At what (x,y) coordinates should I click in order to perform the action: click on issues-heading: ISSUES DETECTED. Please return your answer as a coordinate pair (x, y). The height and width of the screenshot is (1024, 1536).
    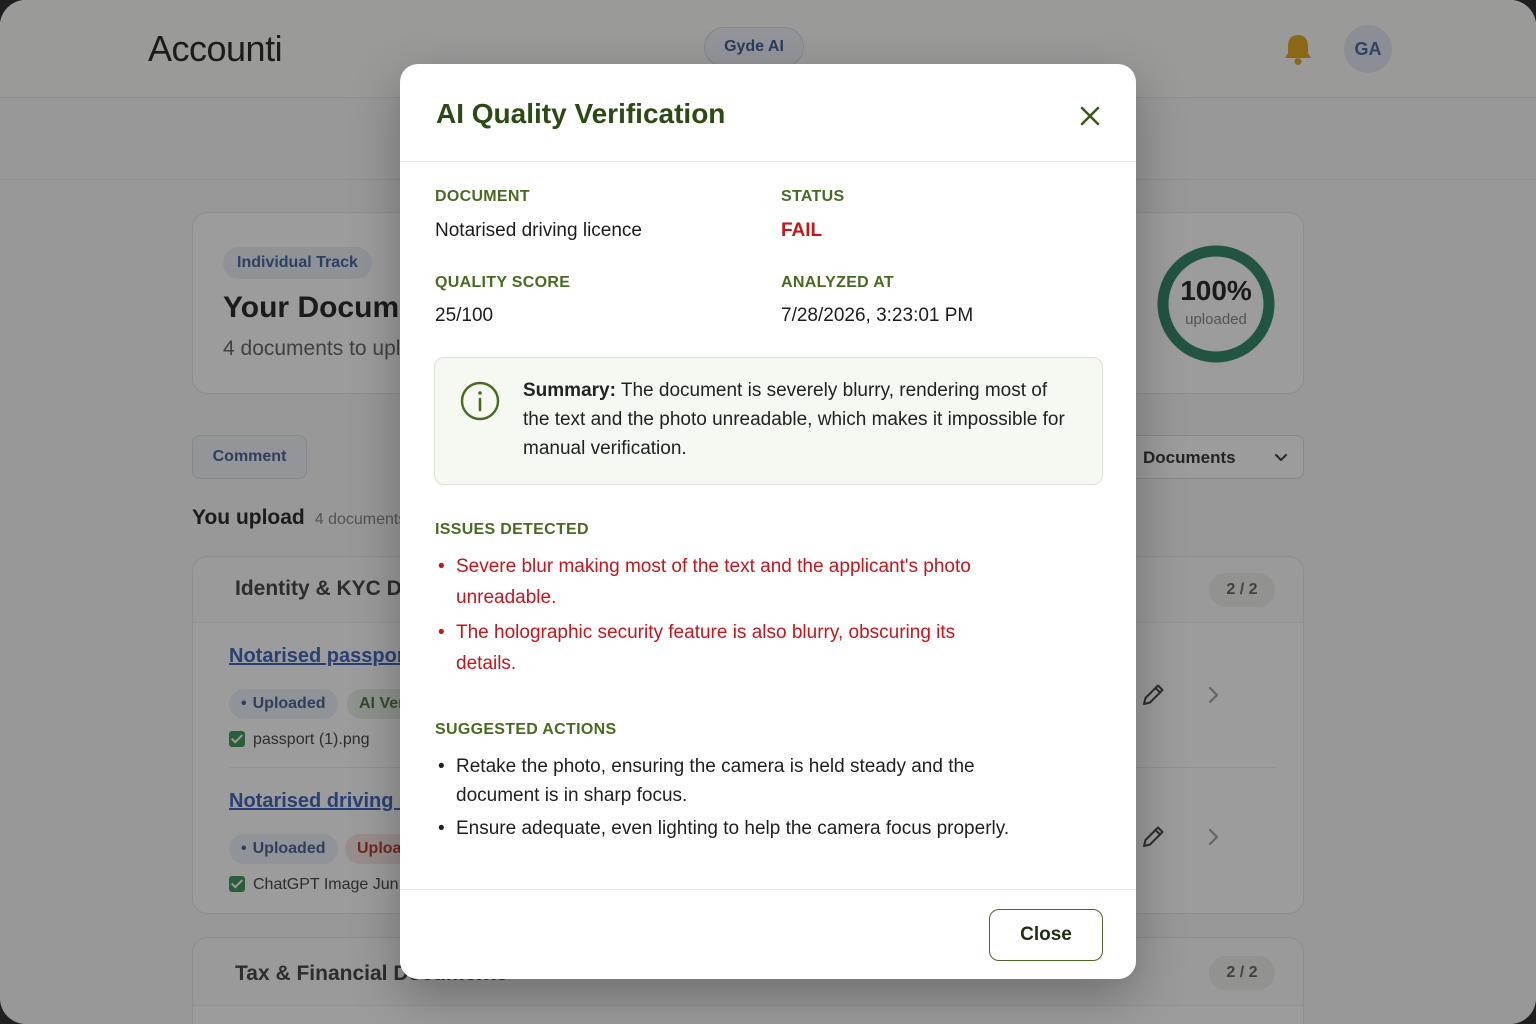
    Looking at the image, I should click on (512, 529).